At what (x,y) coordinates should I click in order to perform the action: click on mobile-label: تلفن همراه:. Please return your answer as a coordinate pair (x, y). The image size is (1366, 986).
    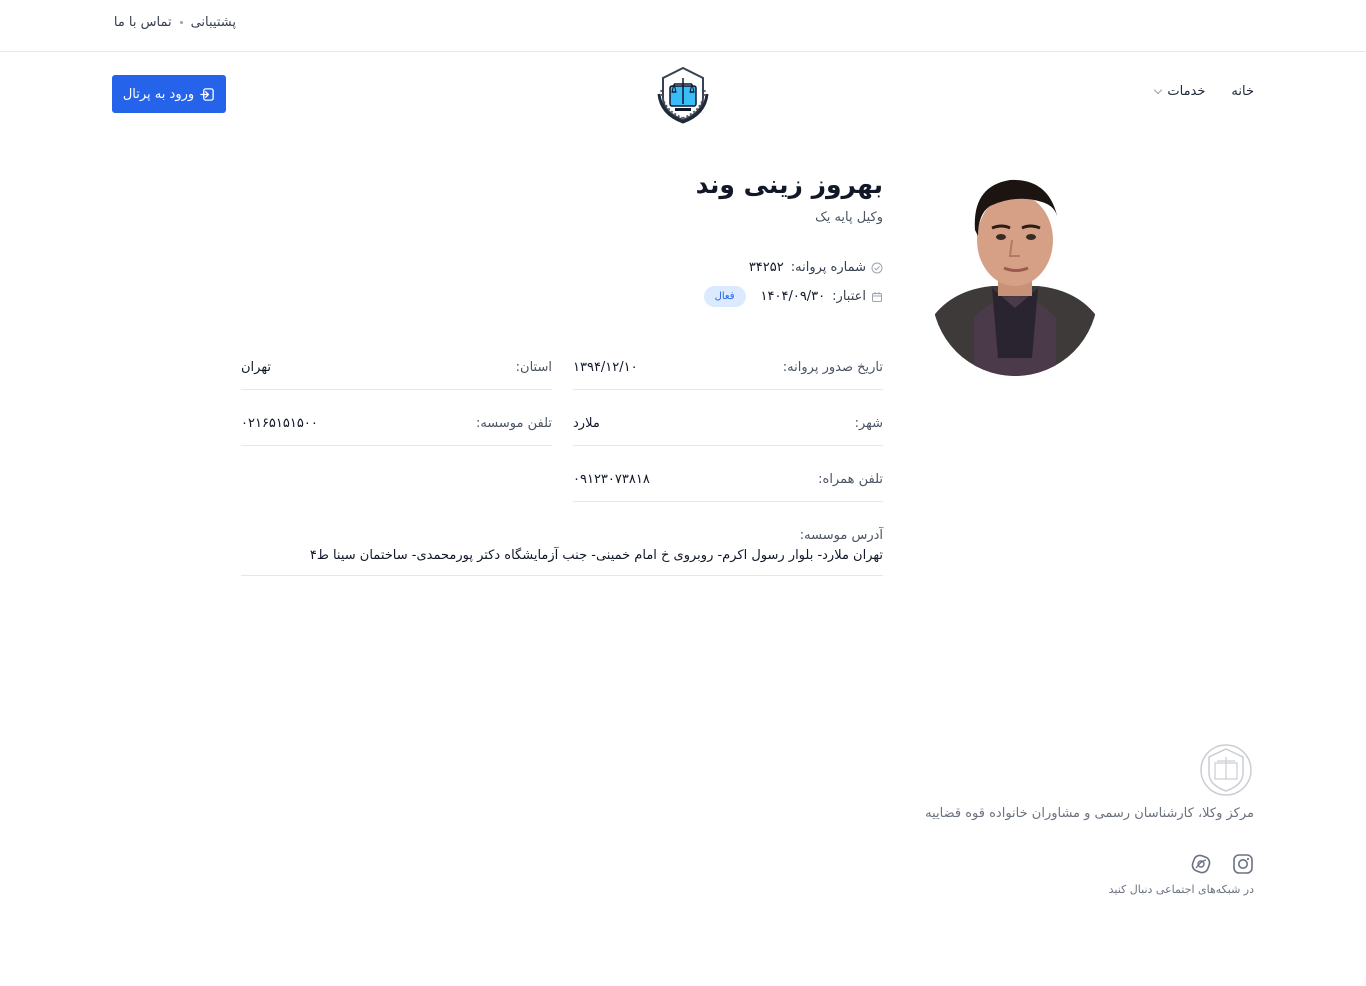
    Looking at the image, I should click on (850, 479).